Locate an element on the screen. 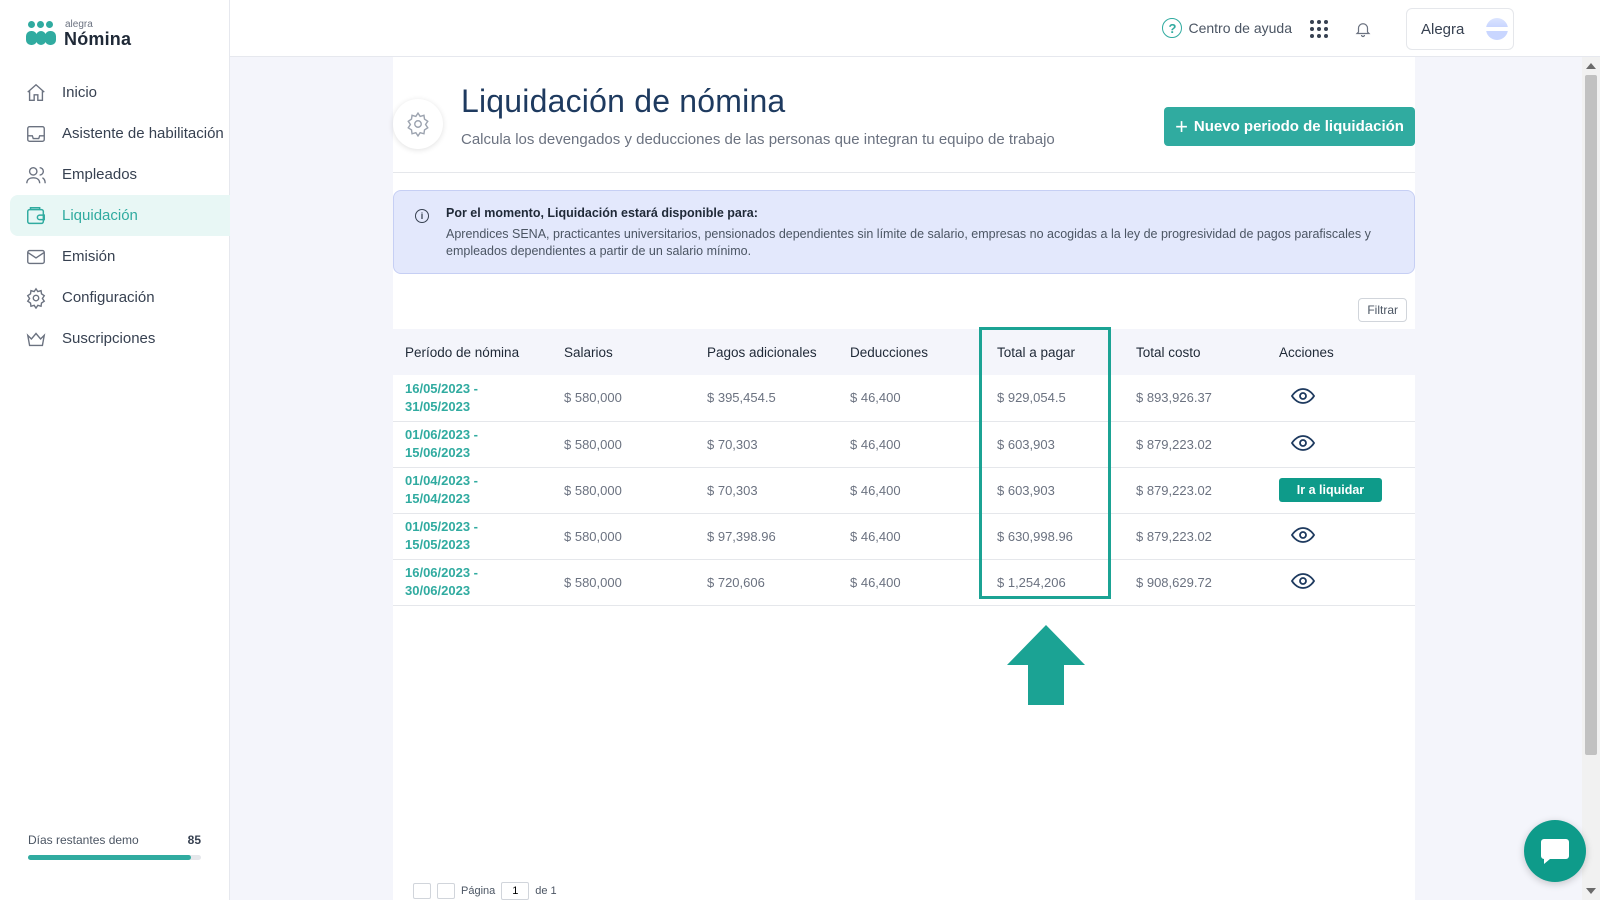 This screenshot has width=1600, height=900. page-input is located at coordinates (515, 891).